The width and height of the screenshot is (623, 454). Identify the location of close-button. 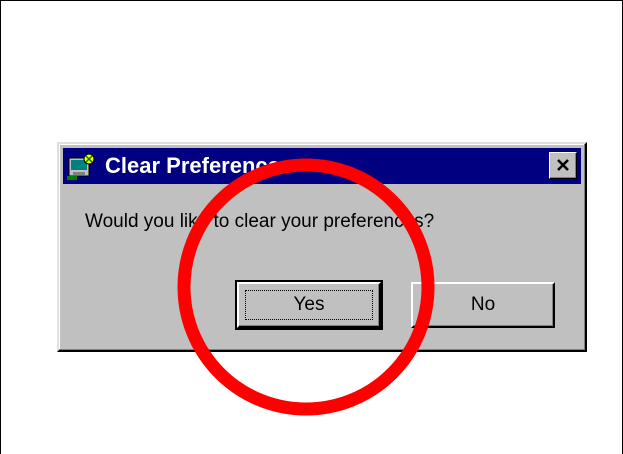
(563, 165).